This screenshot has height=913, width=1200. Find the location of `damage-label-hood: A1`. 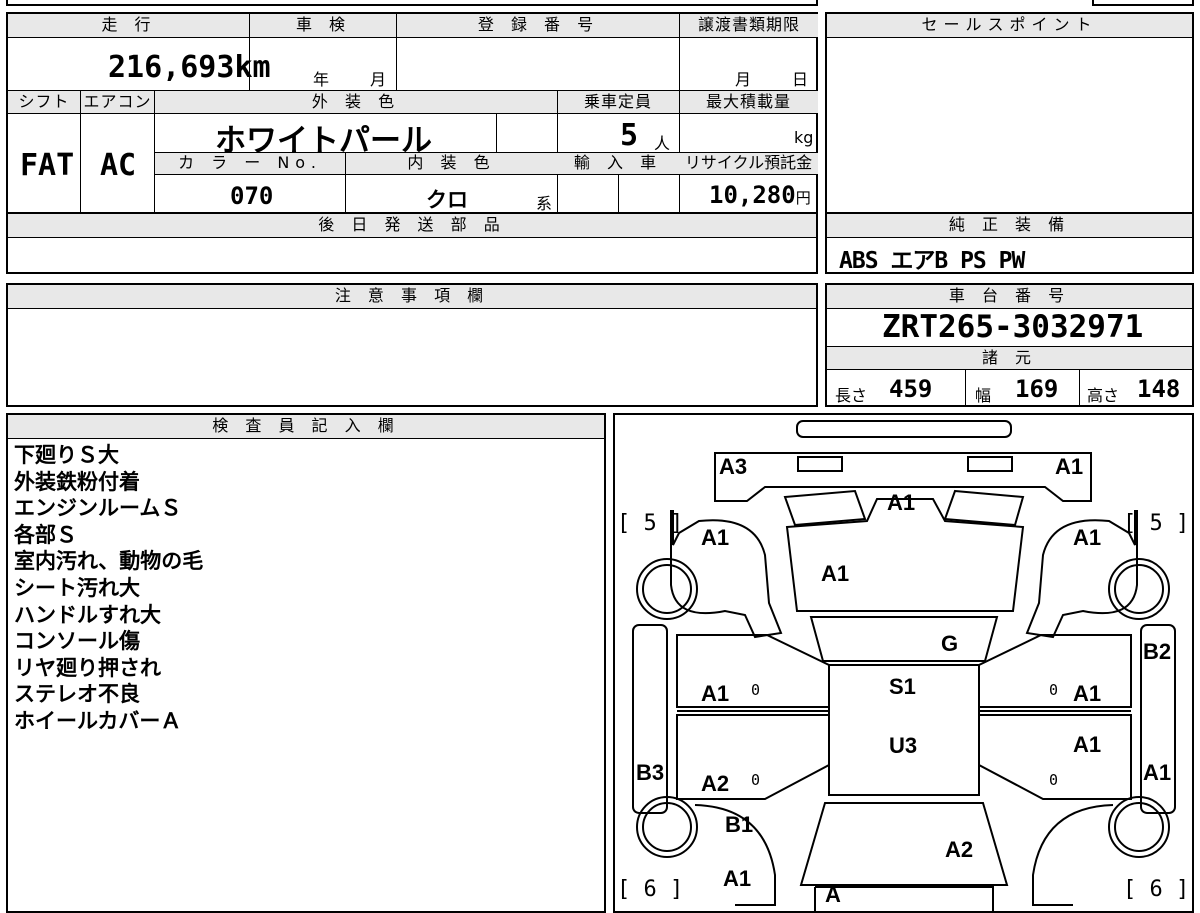

damage-label-hood: A1 is located at coordinates (901, 502).